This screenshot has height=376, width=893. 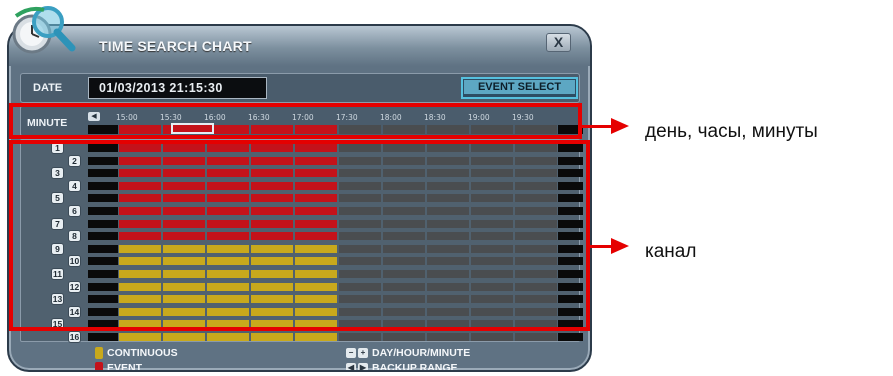 I want to click on channel-annotation: канал, so click(x=671, y=251).